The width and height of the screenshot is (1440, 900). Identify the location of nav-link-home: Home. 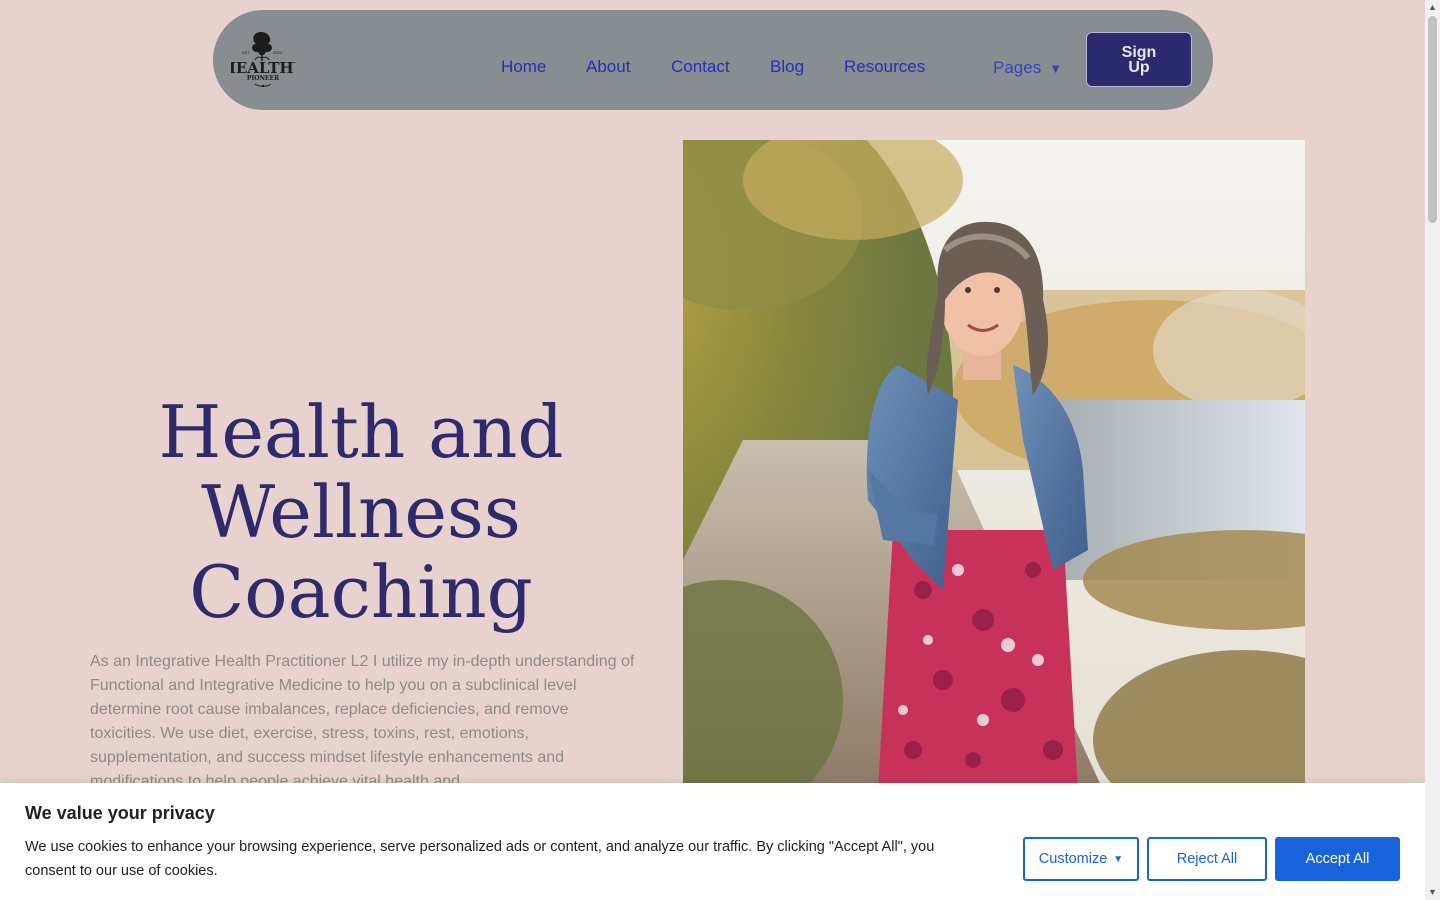
(523, 66).